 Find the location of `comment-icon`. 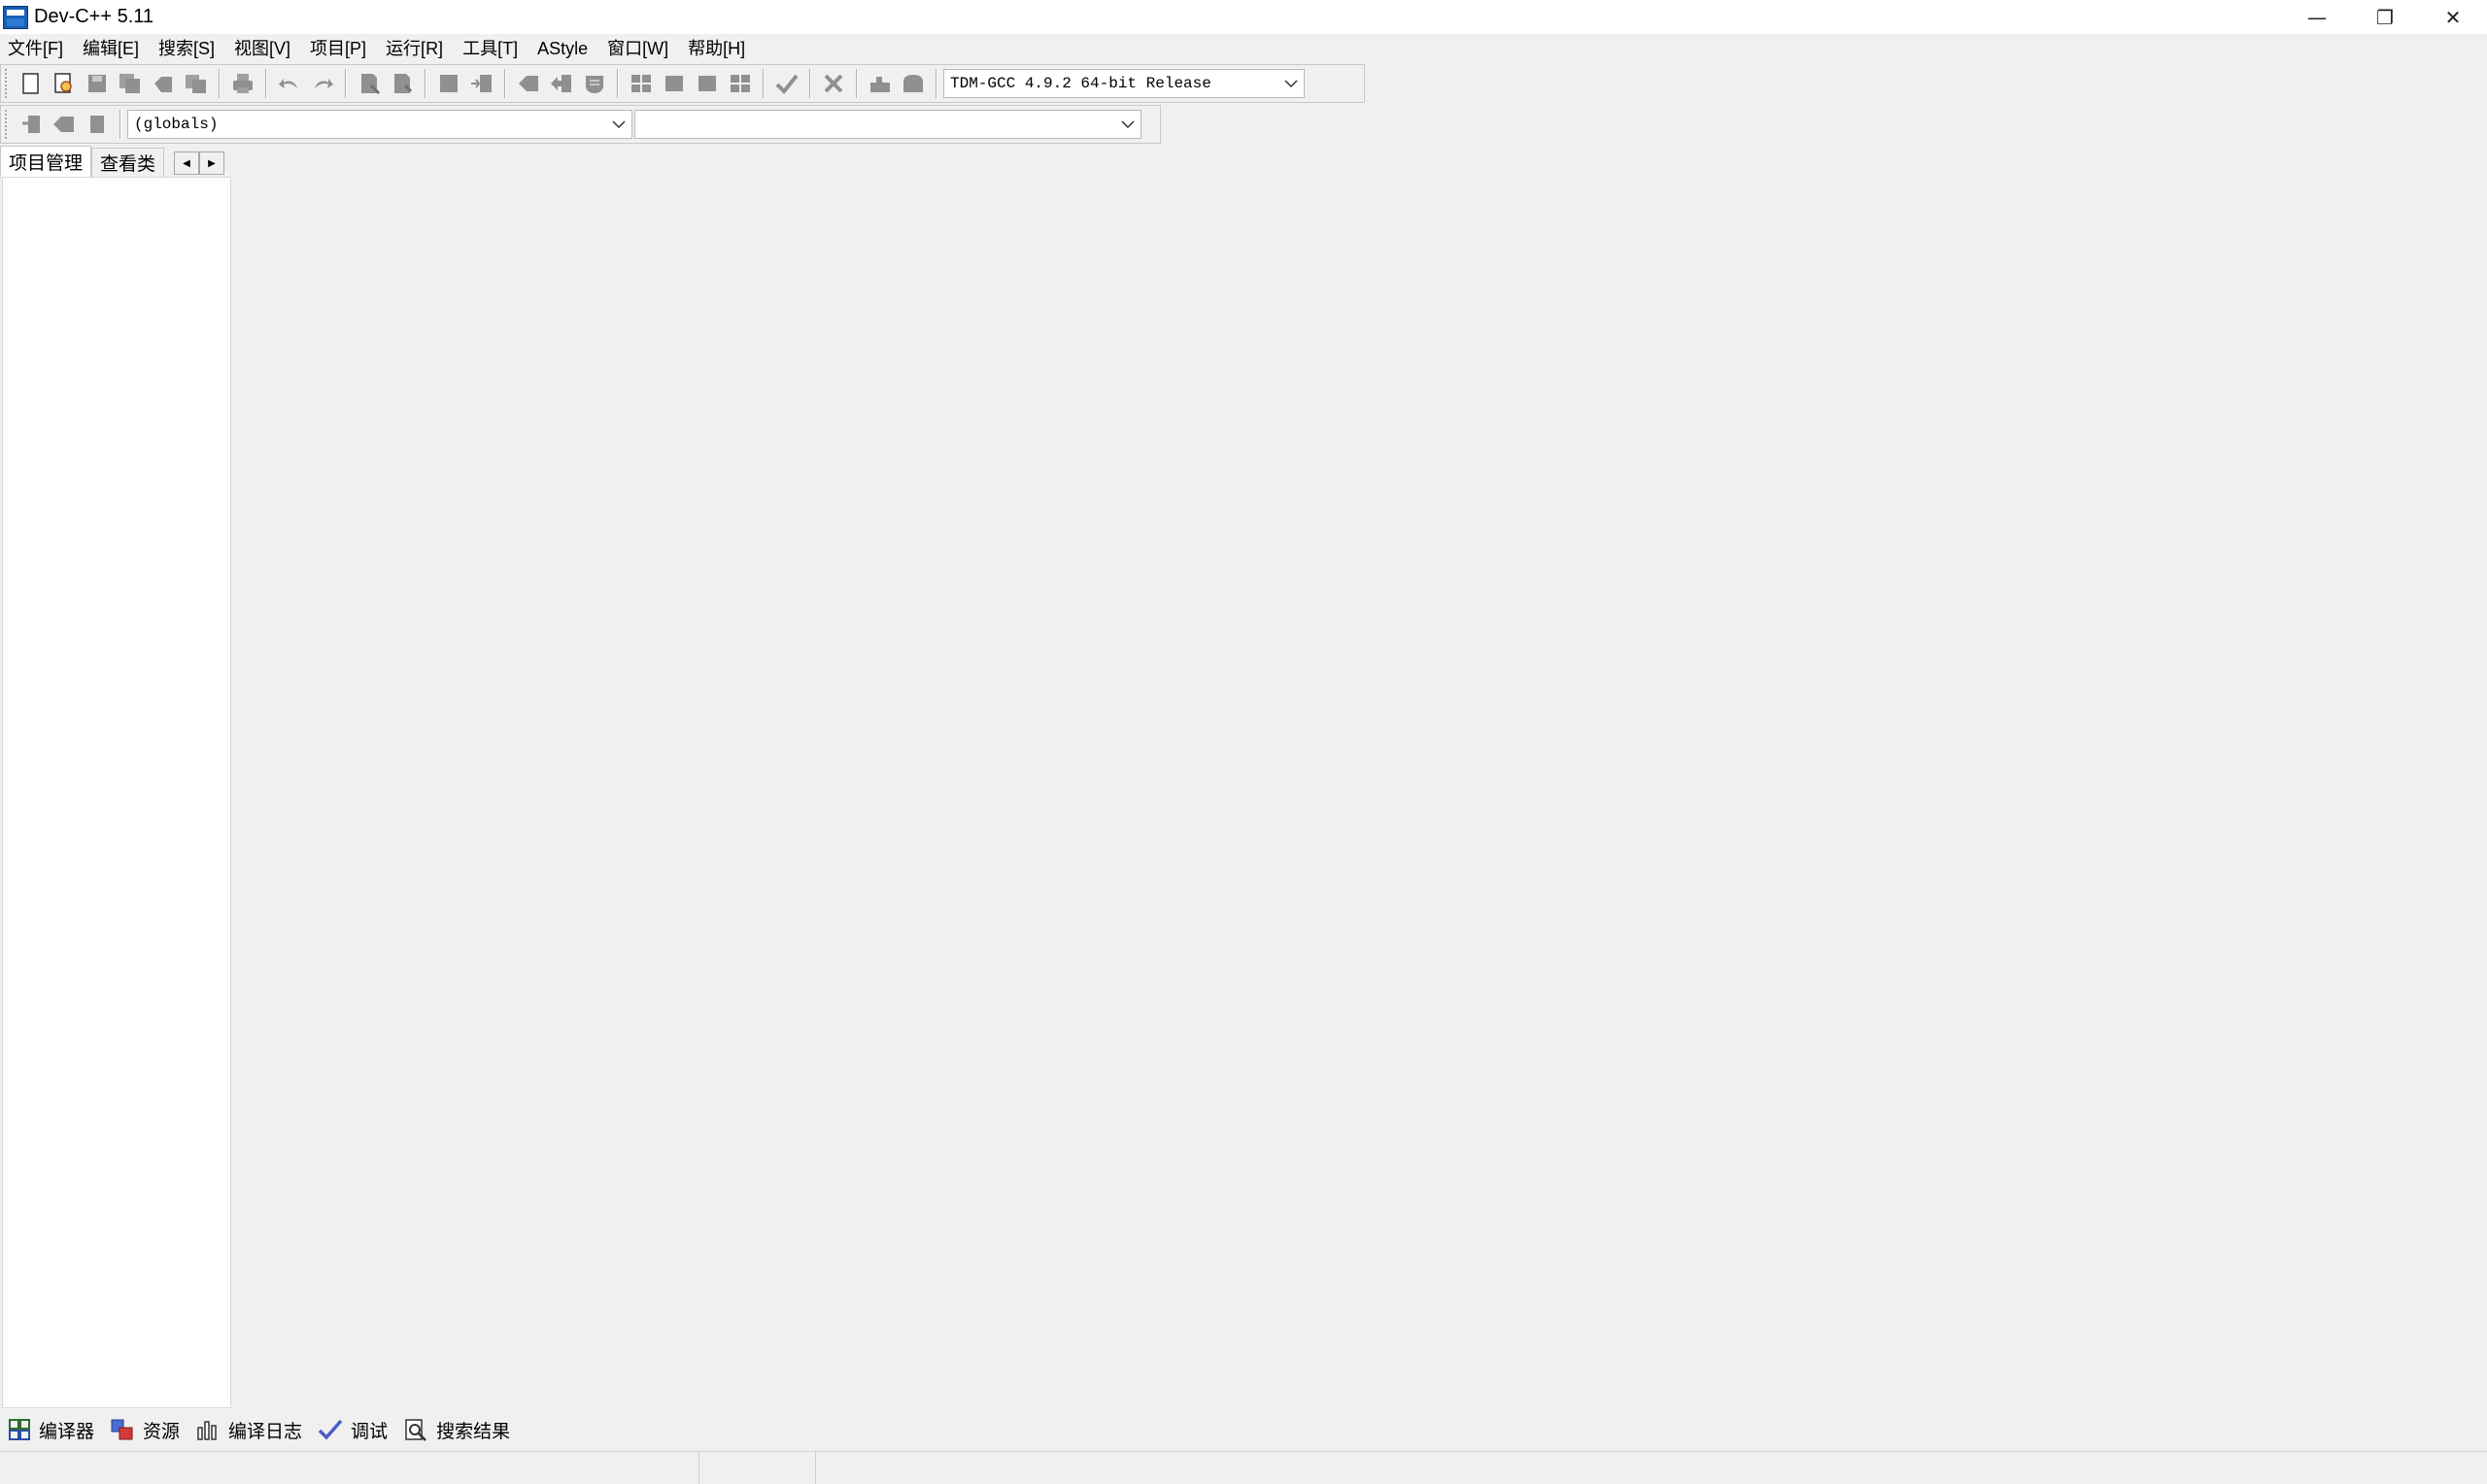

comment-icon is located at coordinates (594, 84).